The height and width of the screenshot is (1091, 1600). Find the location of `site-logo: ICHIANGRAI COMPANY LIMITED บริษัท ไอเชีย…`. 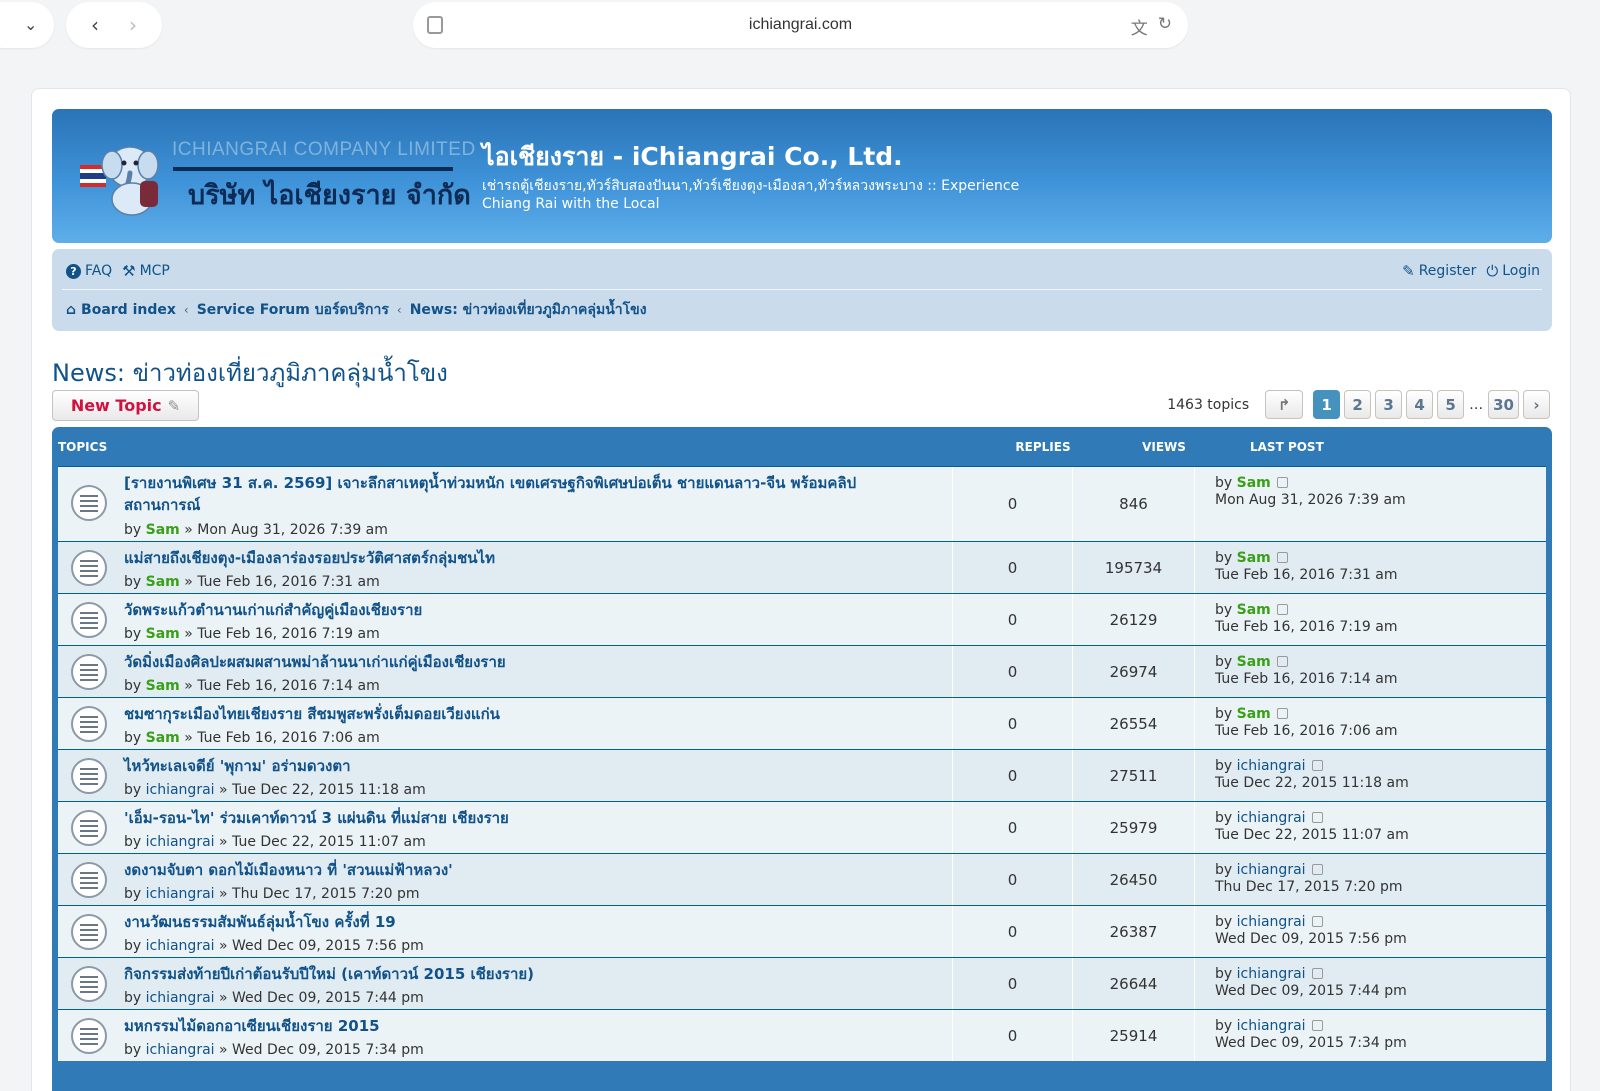

site-logo: ICHIANGRAI COMPANY LIMITED บริษัท ไอเชีย… is located at coordinates (276, 175).